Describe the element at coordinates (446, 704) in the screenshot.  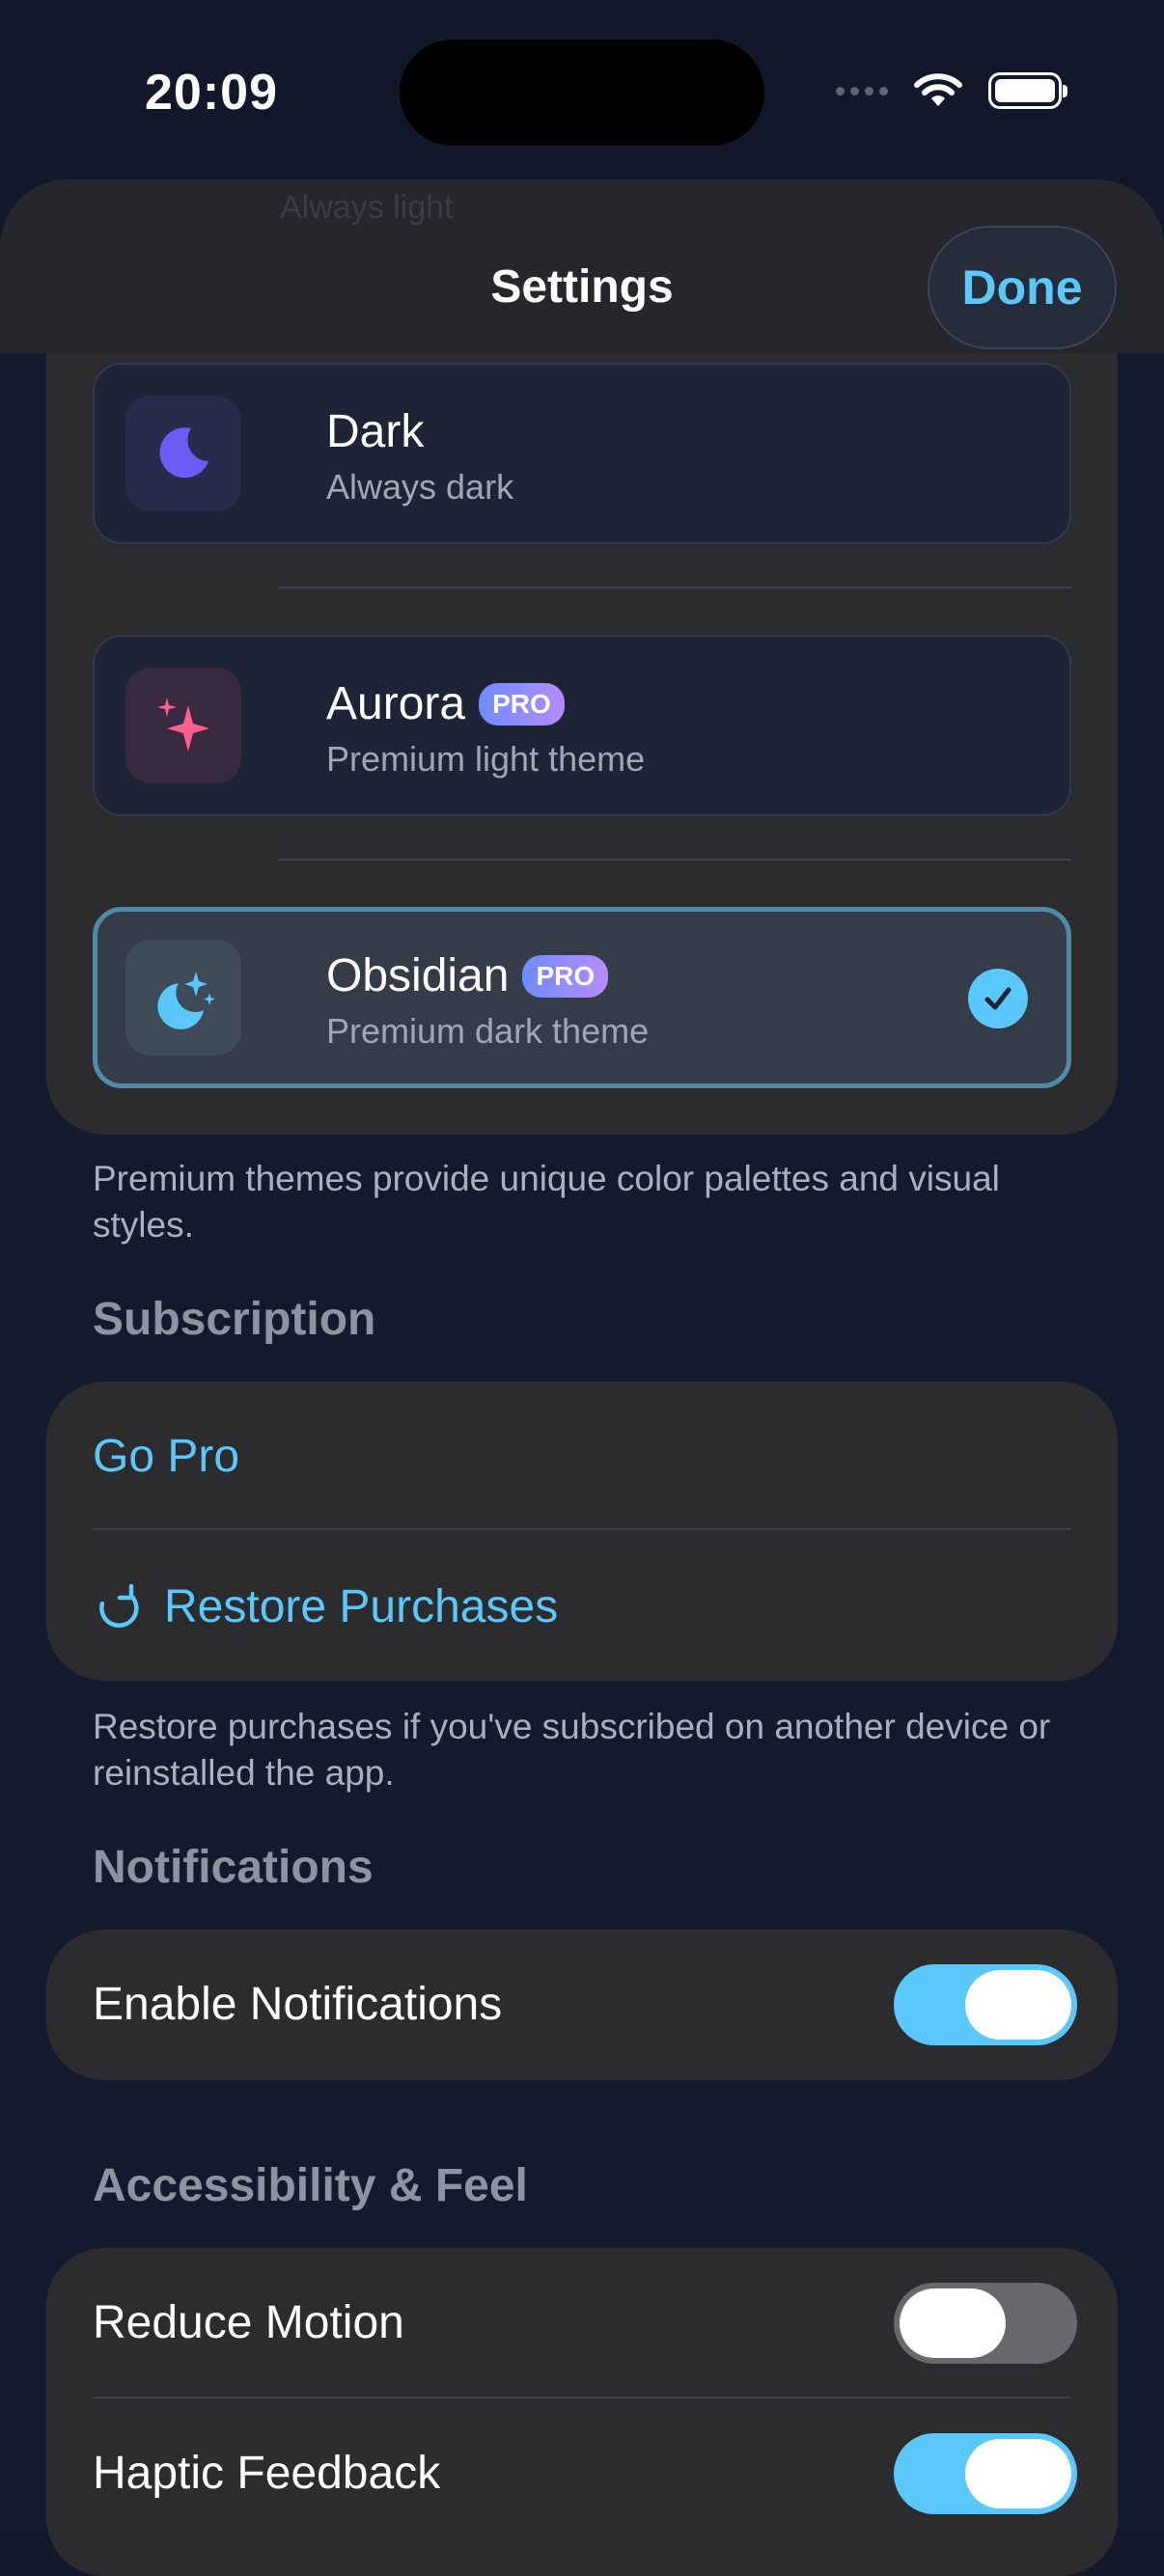
I see `theme-name: Aurora PRO` at that location.